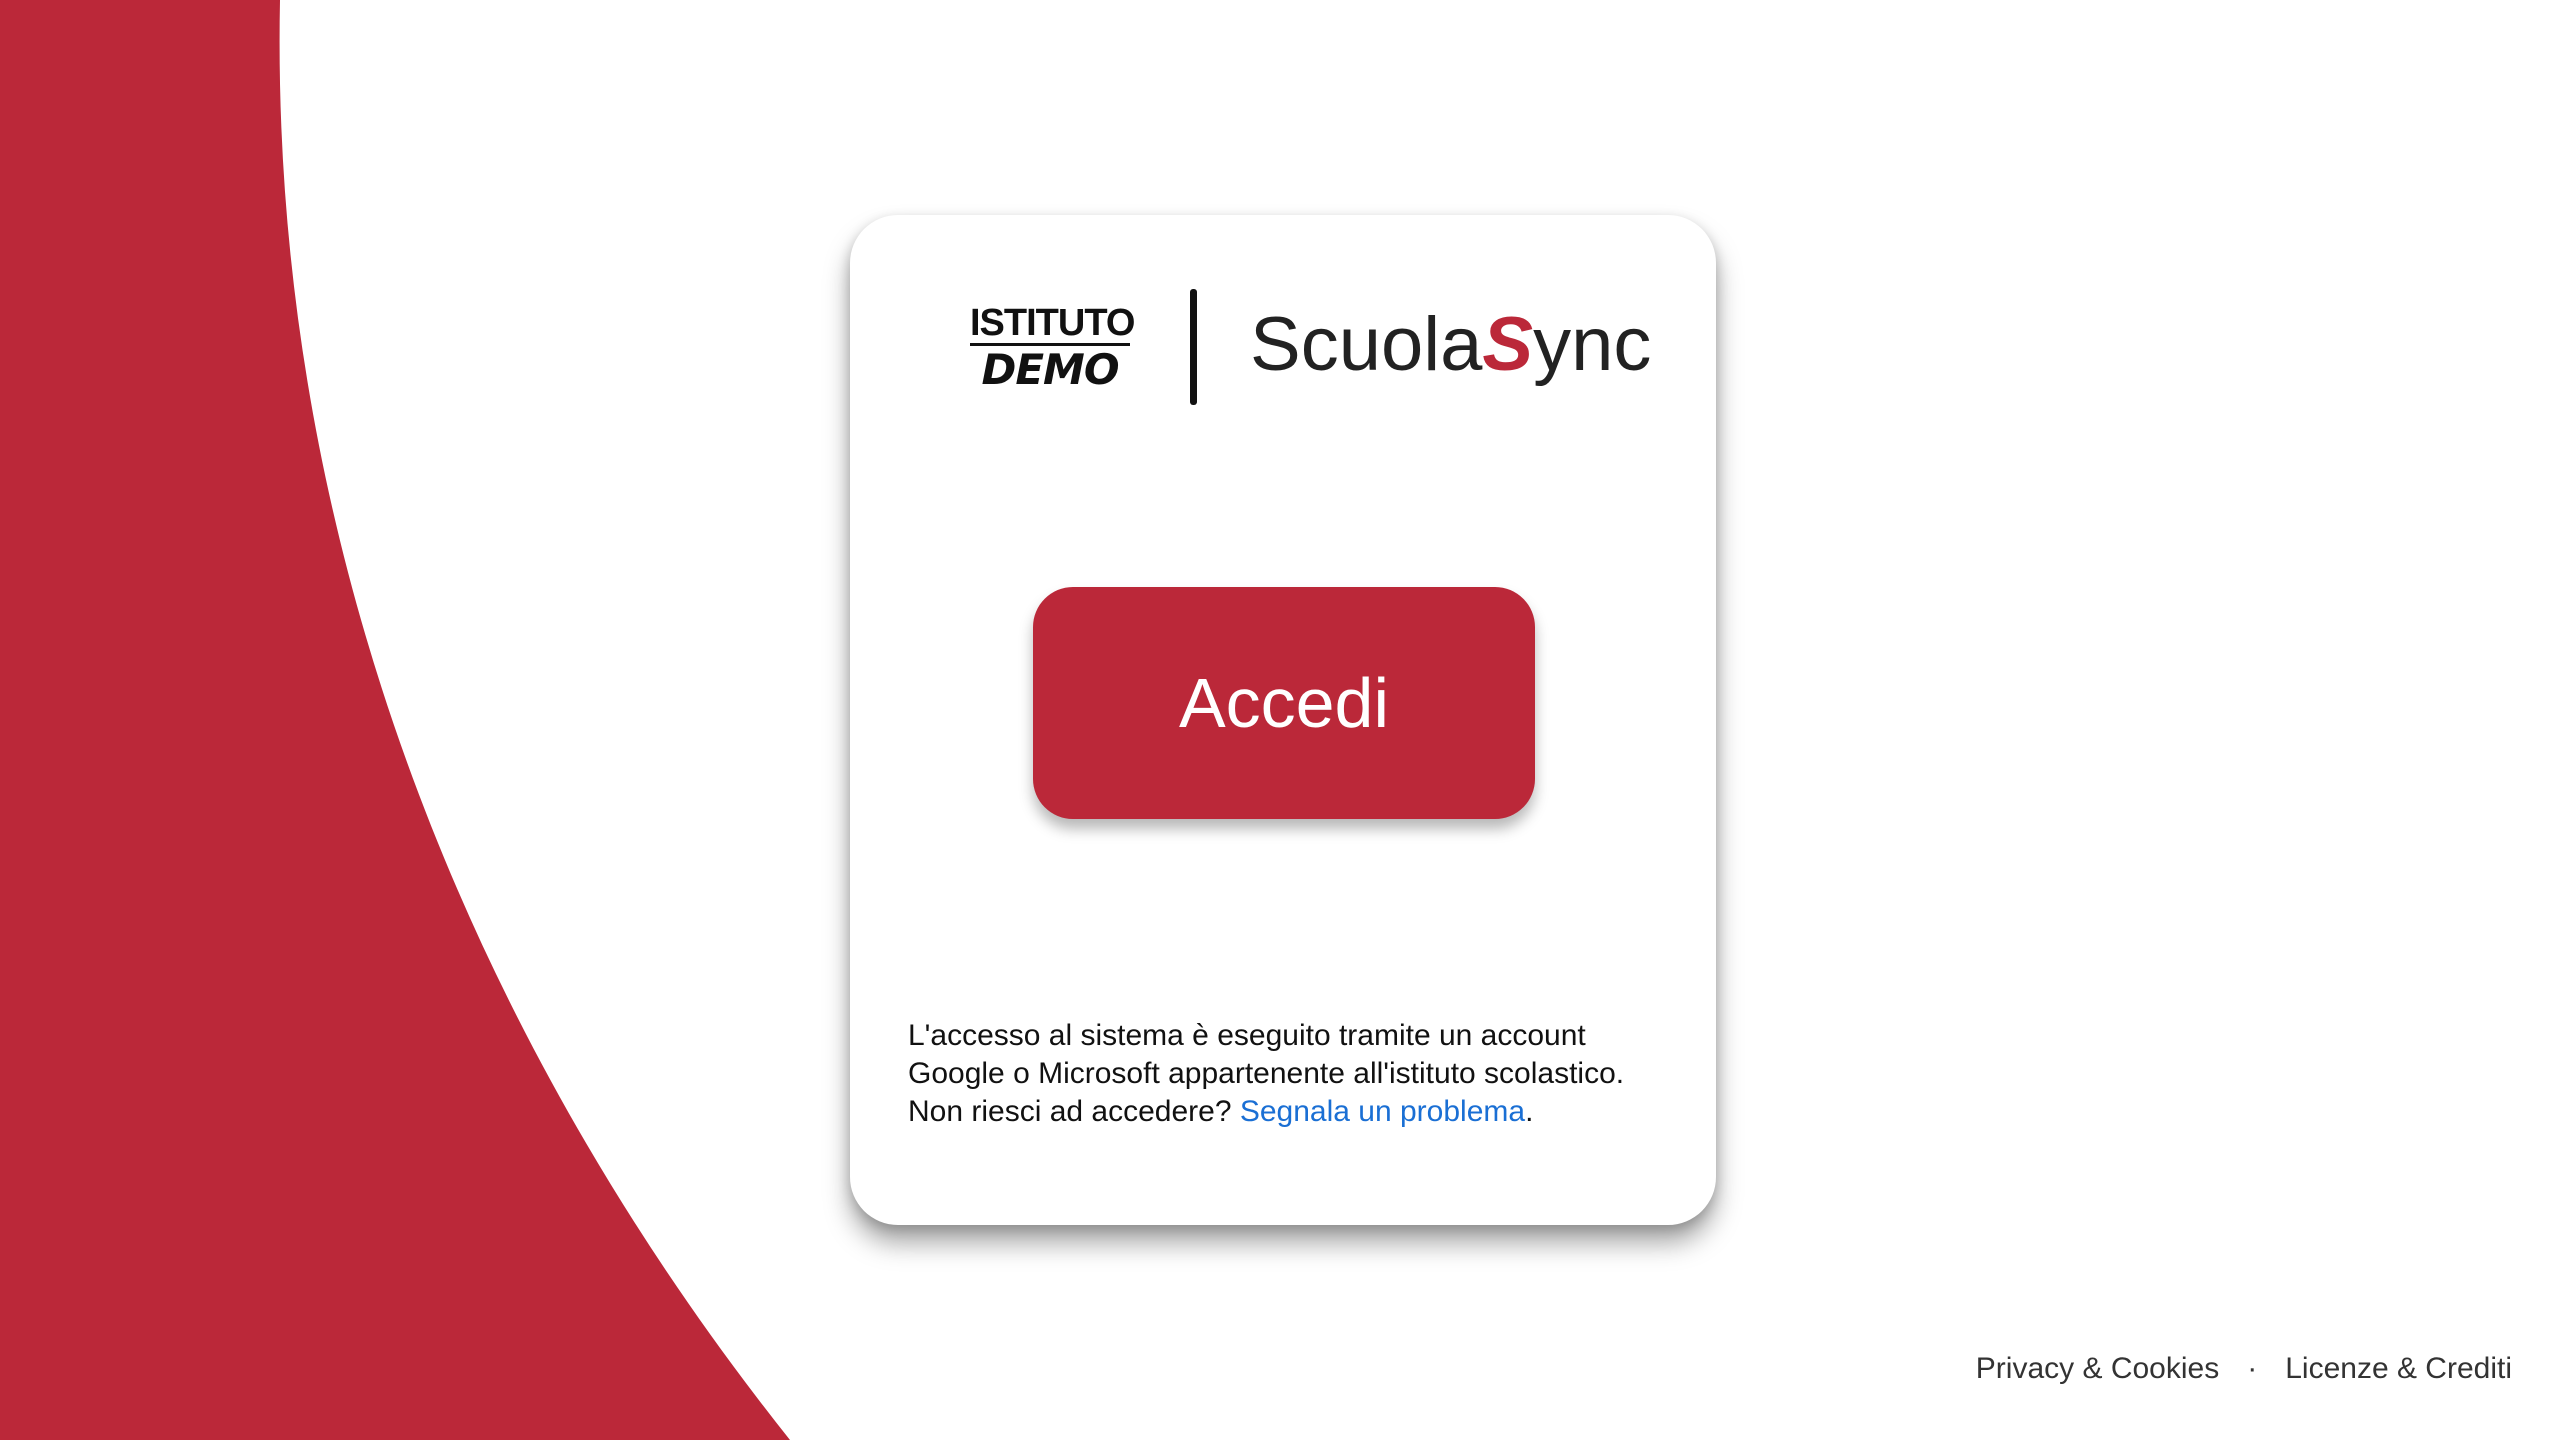 The width and height of the screenshot is (2560, 1440). What do you see at coordinates (1052, 324) in the screenshot?
I see `school-logo-line1: ISTITUTO` at bounding box center [1052, 324].